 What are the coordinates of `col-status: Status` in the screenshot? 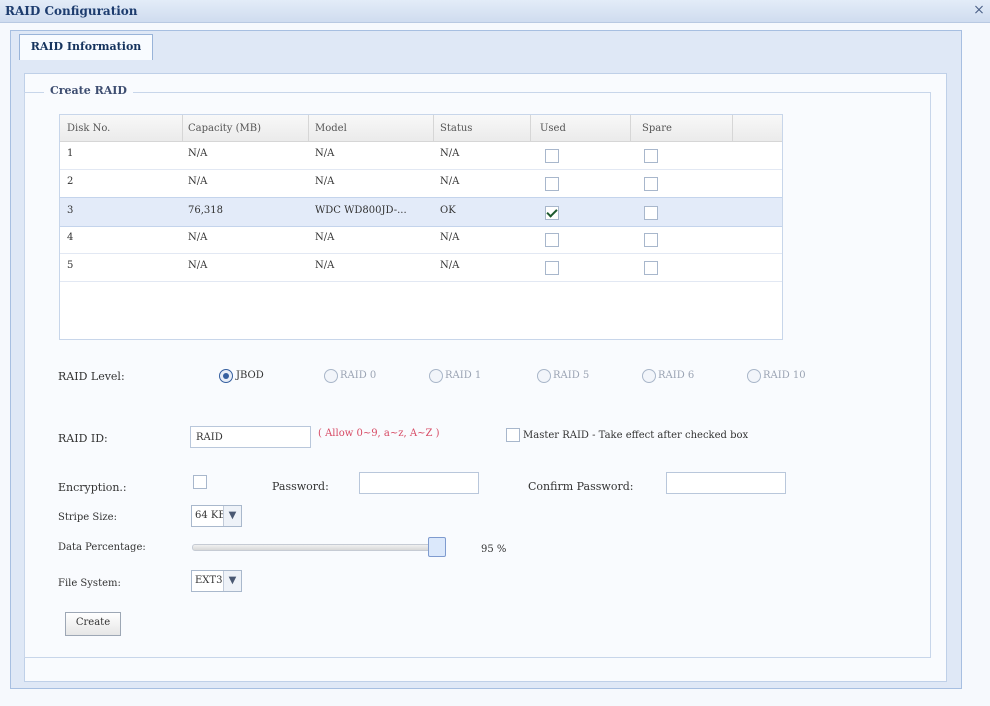 It's located at (456, 128).